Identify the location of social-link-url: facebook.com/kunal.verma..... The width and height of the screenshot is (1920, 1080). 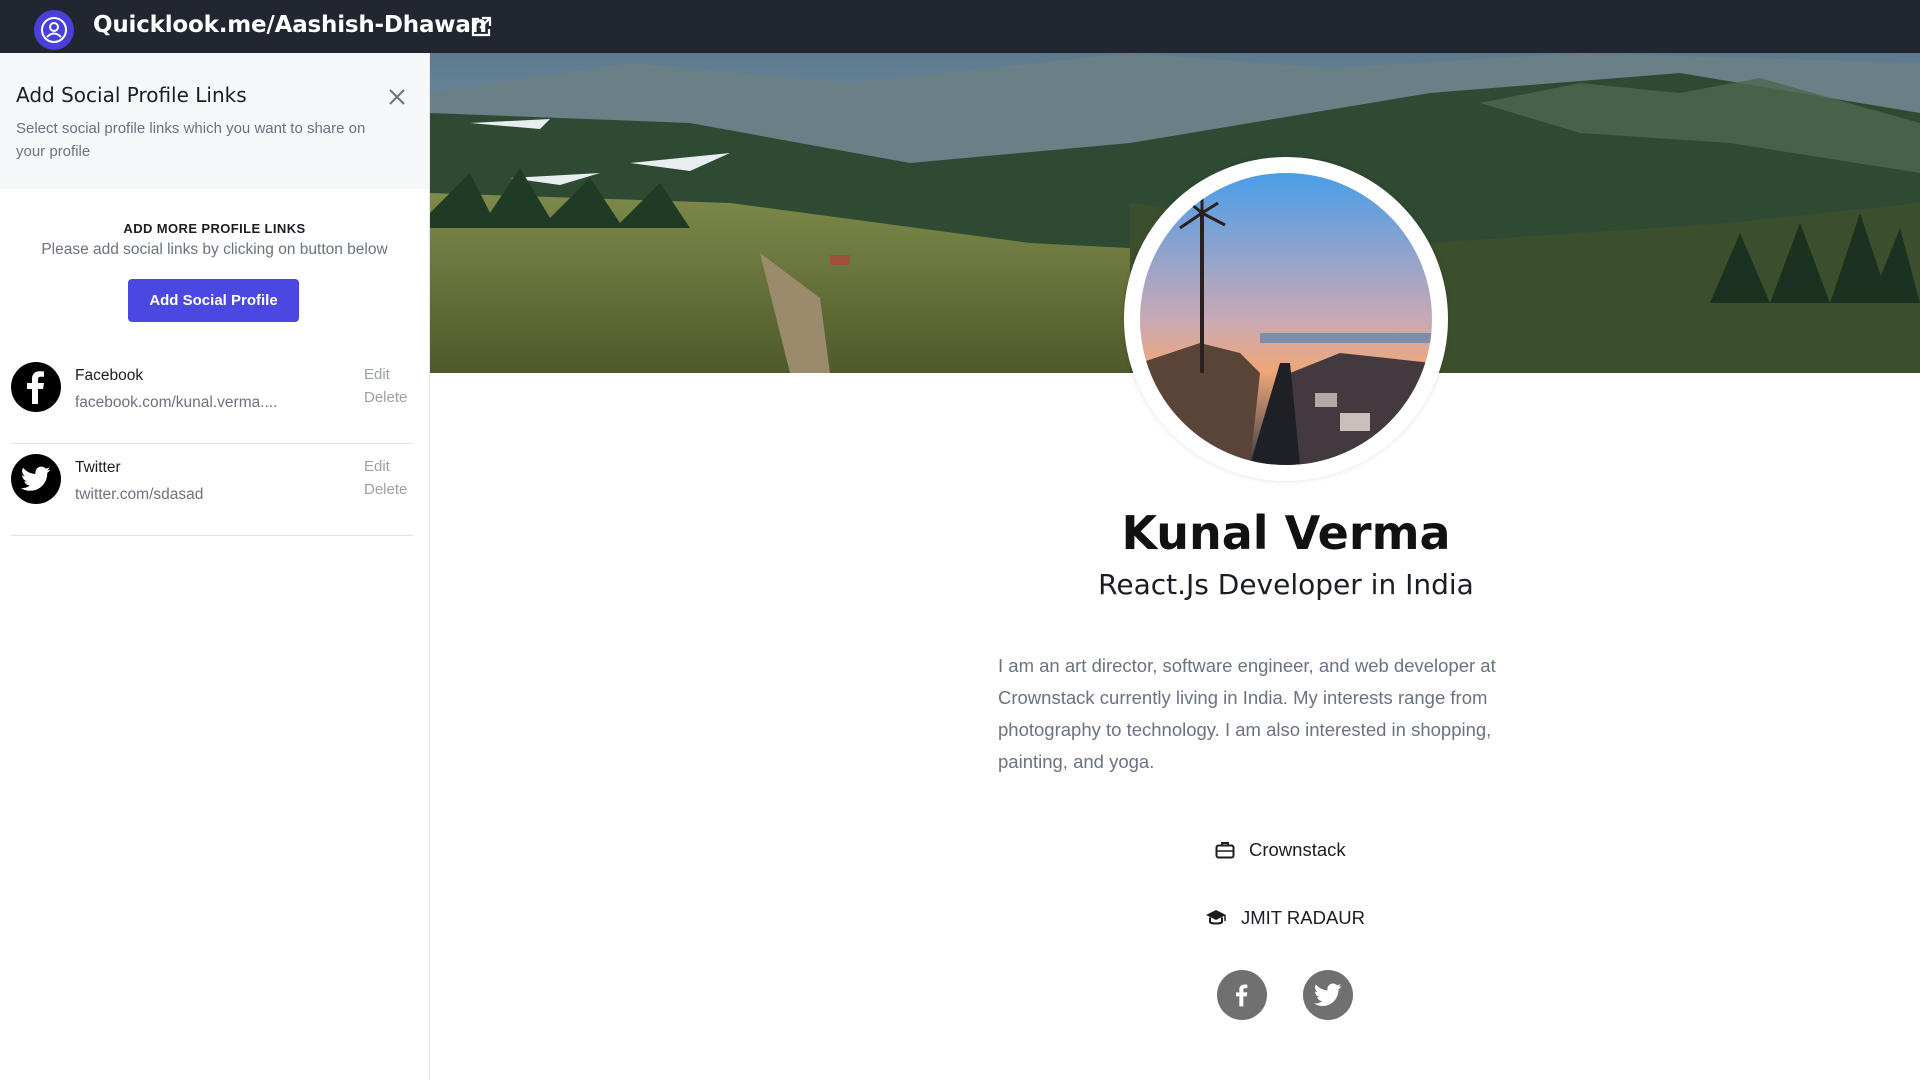
(176, 402).